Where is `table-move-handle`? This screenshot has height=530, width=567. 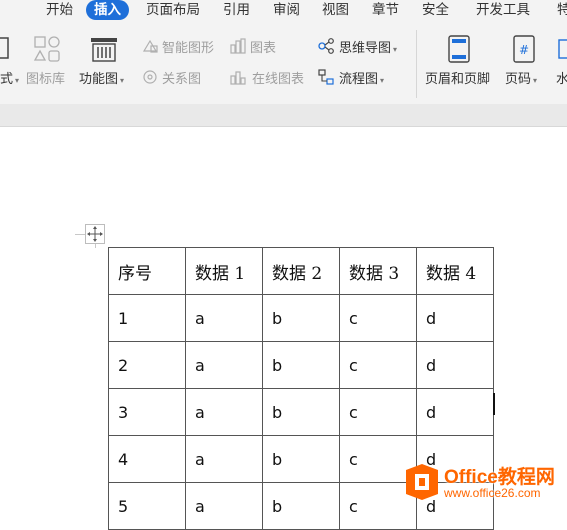
table-move-handle is located at coordinates (95, 234).